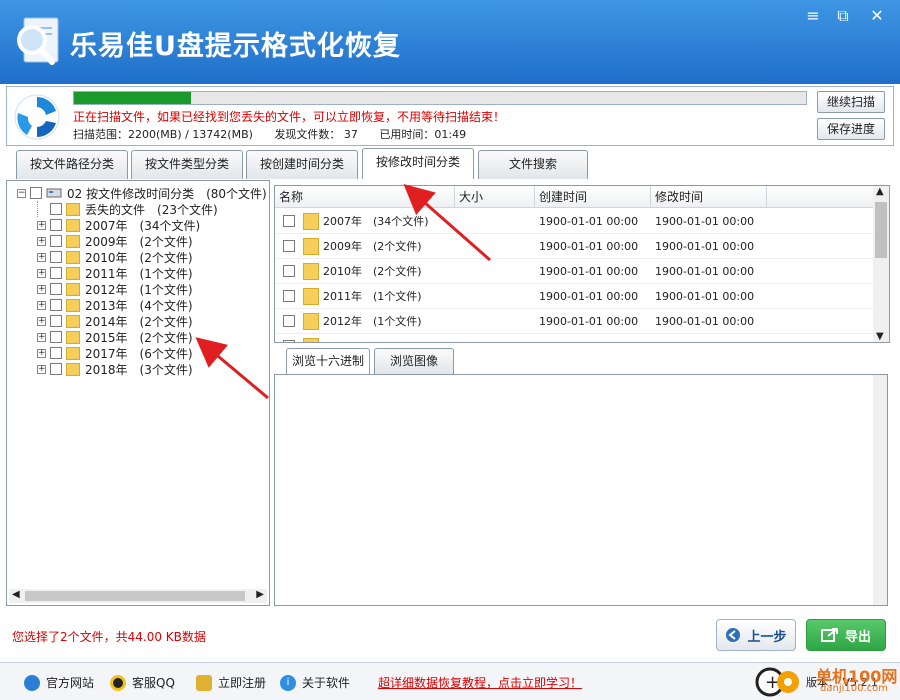 This screenshot has height=700, width=900. Describe the element at coordinates (342, 271) in the screenshot. I see `cell-name: 2010年` at that location.